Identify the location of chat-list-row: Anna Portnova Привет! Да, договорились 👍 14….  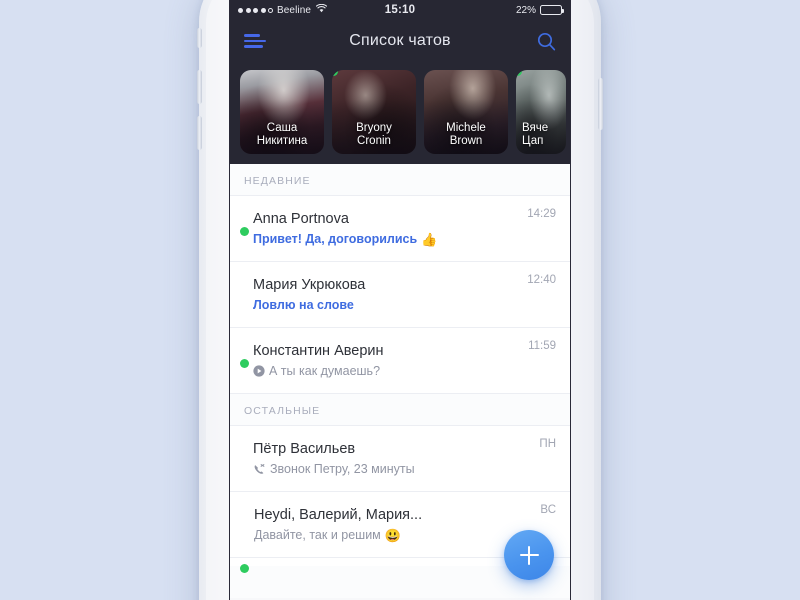
(400, 229).